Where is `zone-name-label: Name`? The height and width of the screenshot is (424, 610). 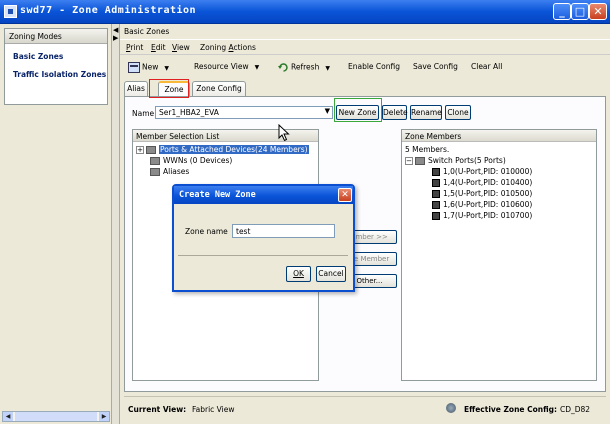 zone-name-label: Name is located at coordinates (143, 113).